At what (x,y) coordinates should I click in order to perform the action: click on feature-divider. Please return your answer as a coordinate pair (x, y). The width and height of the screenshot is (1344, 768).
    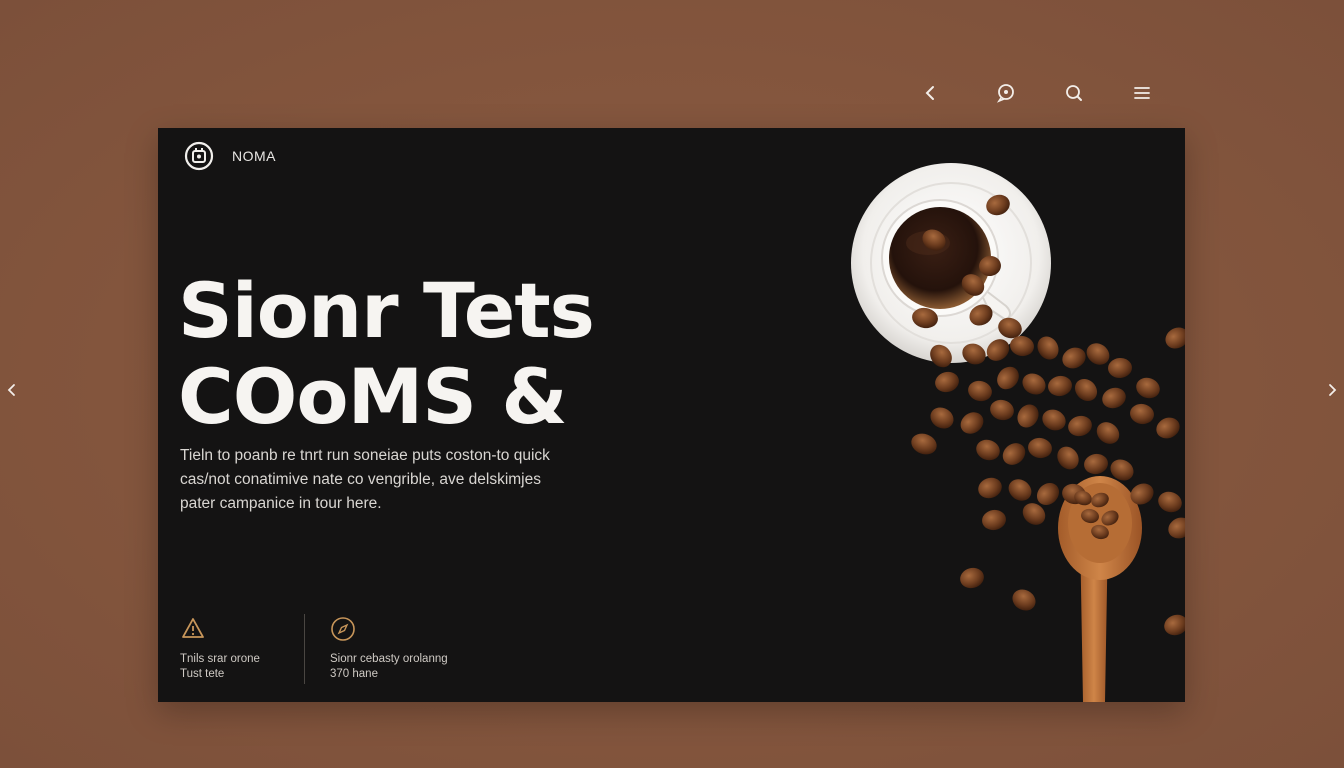
    Looking at the image, I should click on (304, 649).